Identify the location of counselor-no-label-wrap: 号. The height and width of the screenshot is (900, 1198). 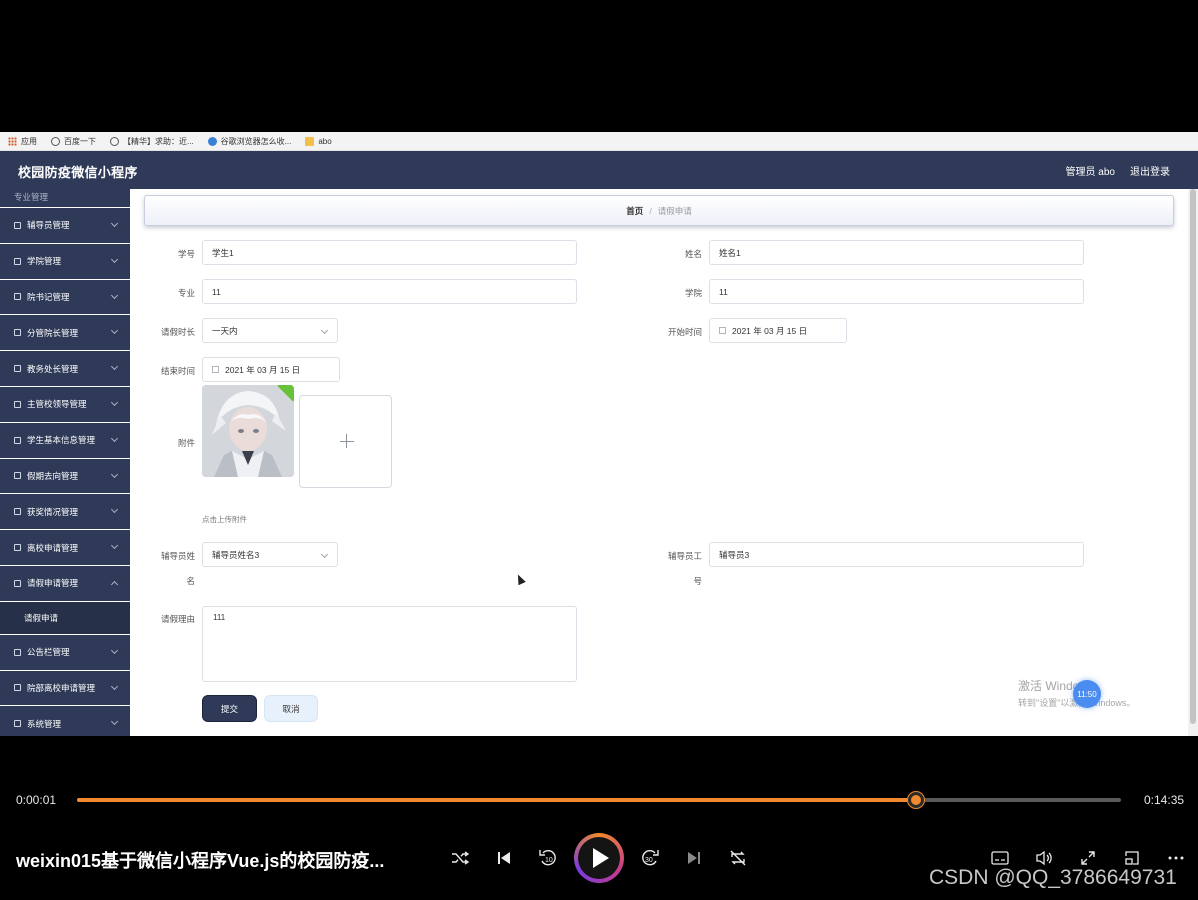
(697, 581).